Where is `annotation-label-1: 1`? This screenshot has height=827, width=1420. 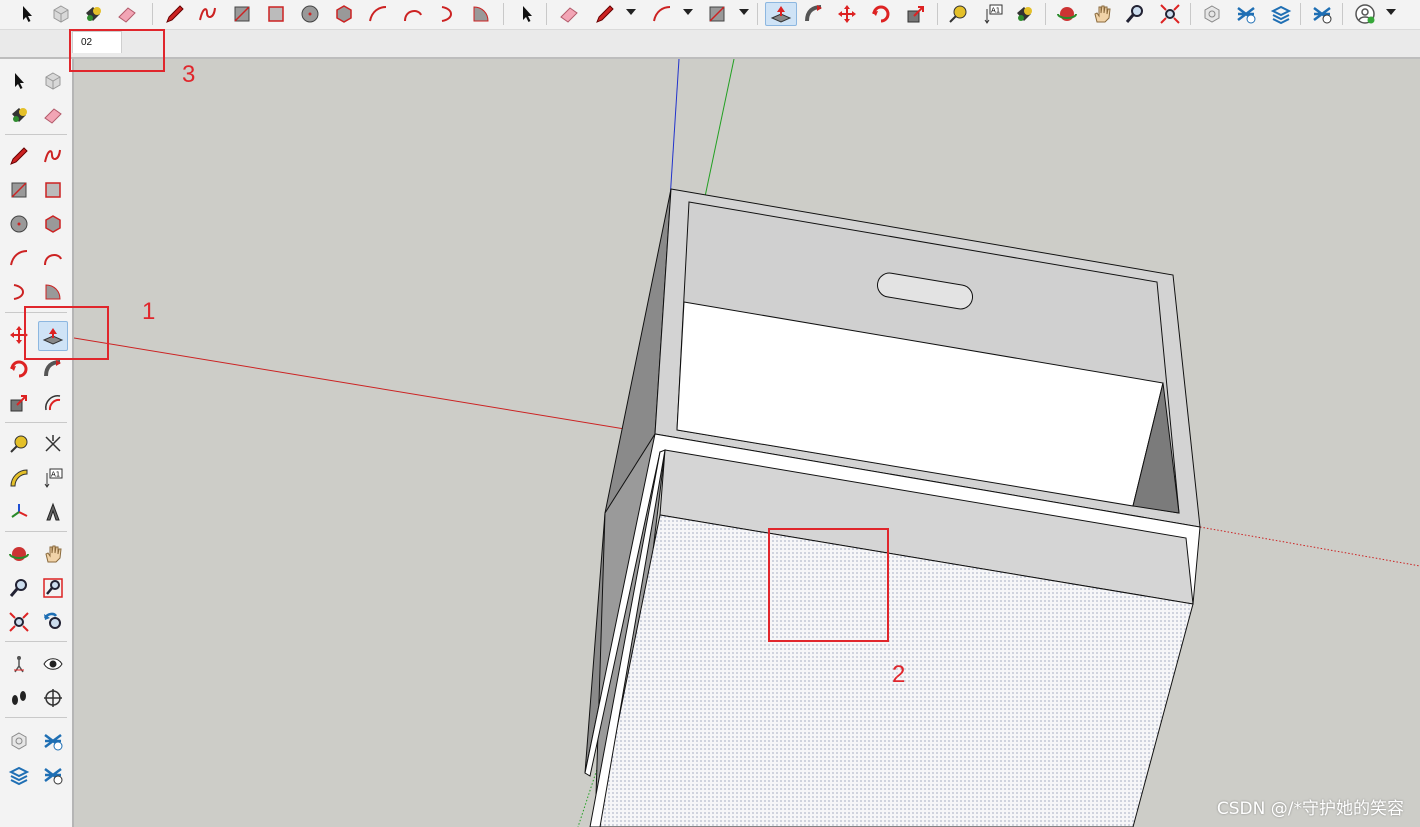
annotation-label-1: 1 is located at coordinates (149, 311).